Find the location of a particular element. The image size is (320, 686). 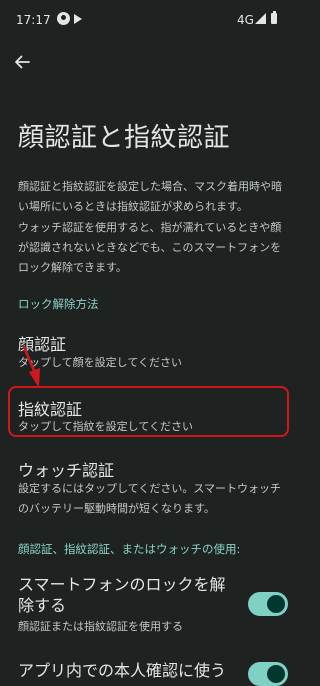

status-bar: 17:17 4G is located at coordinates (150, 20).